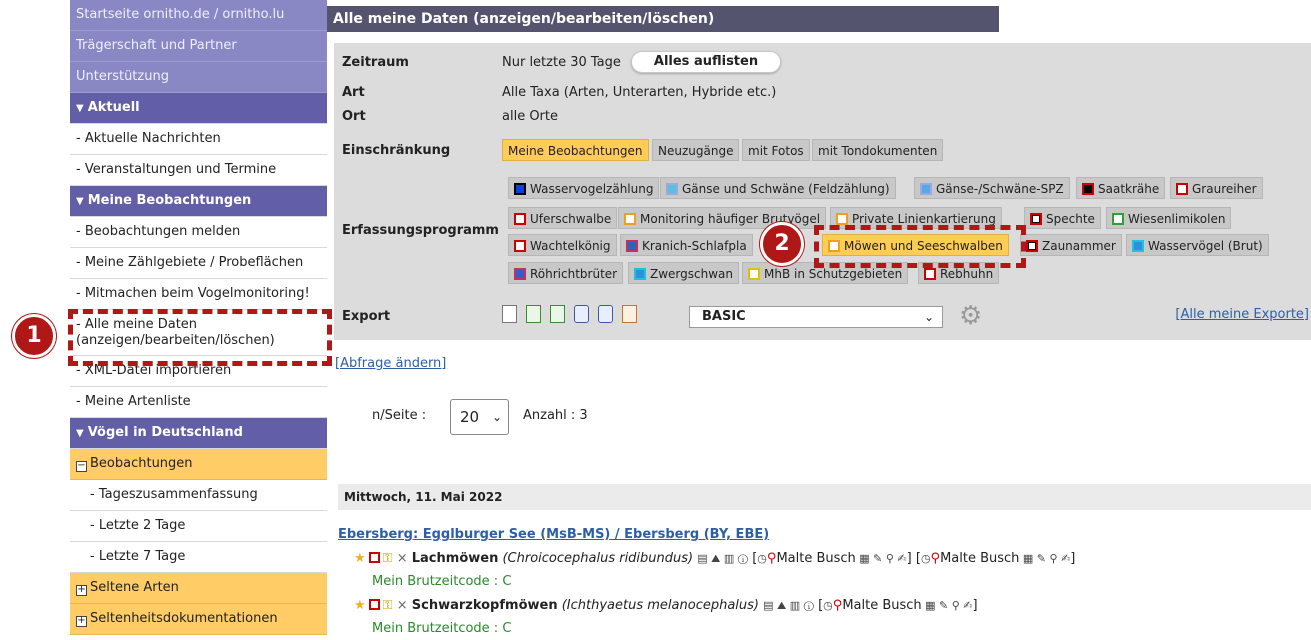  What do you see at coordinates (605, 314) in the screenshot?
I see `export-shapefile-icon` at bounding box center [605, 314].